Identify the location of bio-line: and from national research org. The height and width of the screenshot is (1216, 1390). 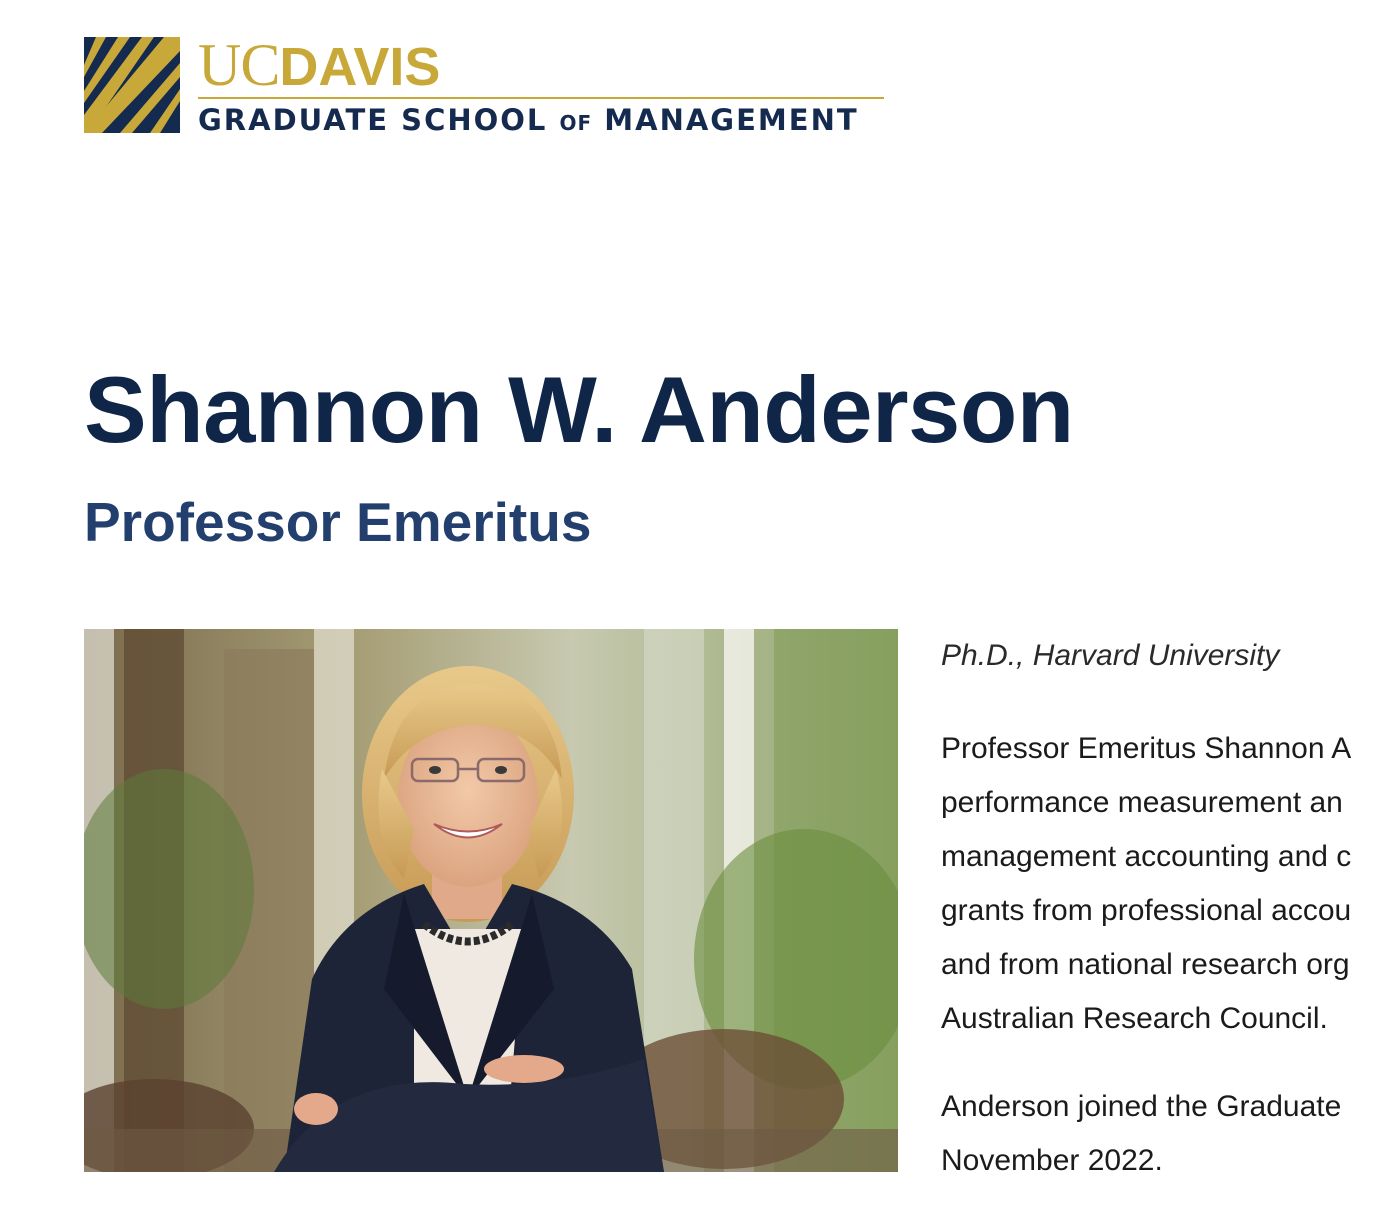
(1145, 964).